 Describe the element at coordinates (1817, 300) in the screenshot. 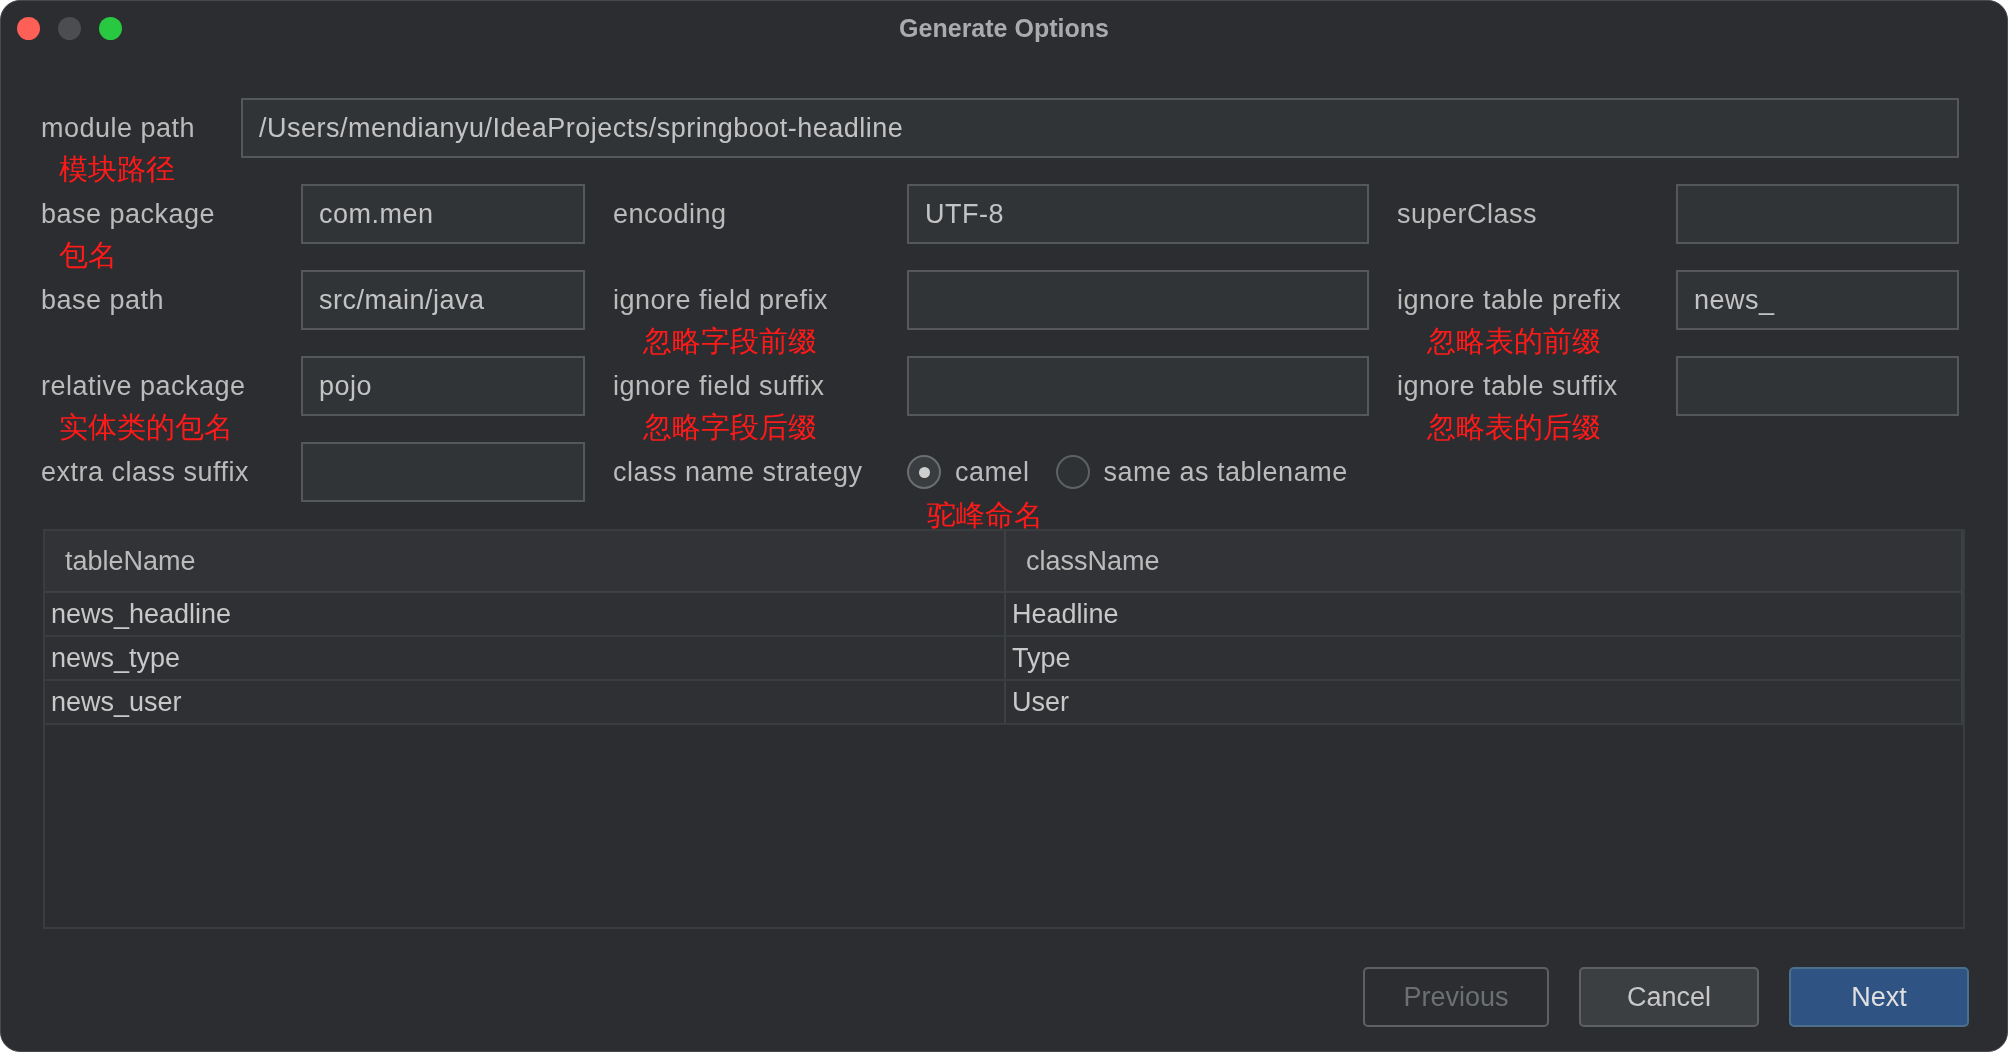

I see `input-field: news_` at that location.